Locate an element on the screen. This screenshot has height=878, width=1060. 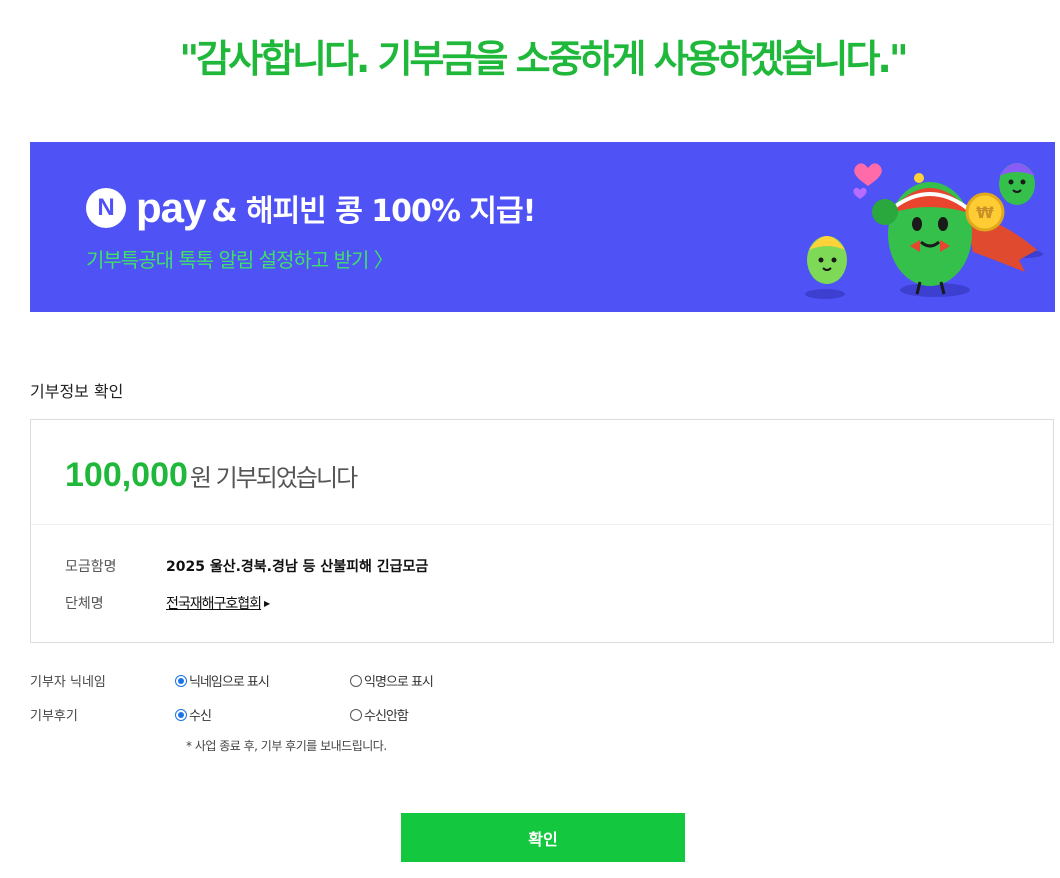
confirm-button: 확인 is located at coordinates (543, 837).